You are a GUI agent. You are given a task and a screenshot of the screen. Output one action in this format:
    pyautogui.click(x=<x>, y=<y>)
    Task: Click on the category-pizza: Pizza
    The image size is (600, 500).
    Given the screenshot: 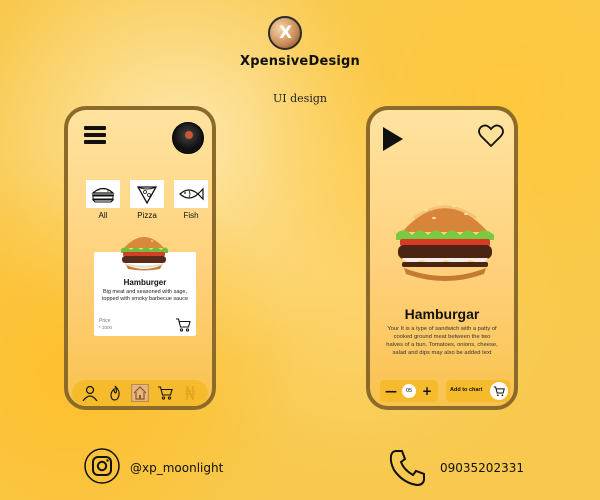 What is the action you would take?
    pyautogui.click(x=147, y=200)
    